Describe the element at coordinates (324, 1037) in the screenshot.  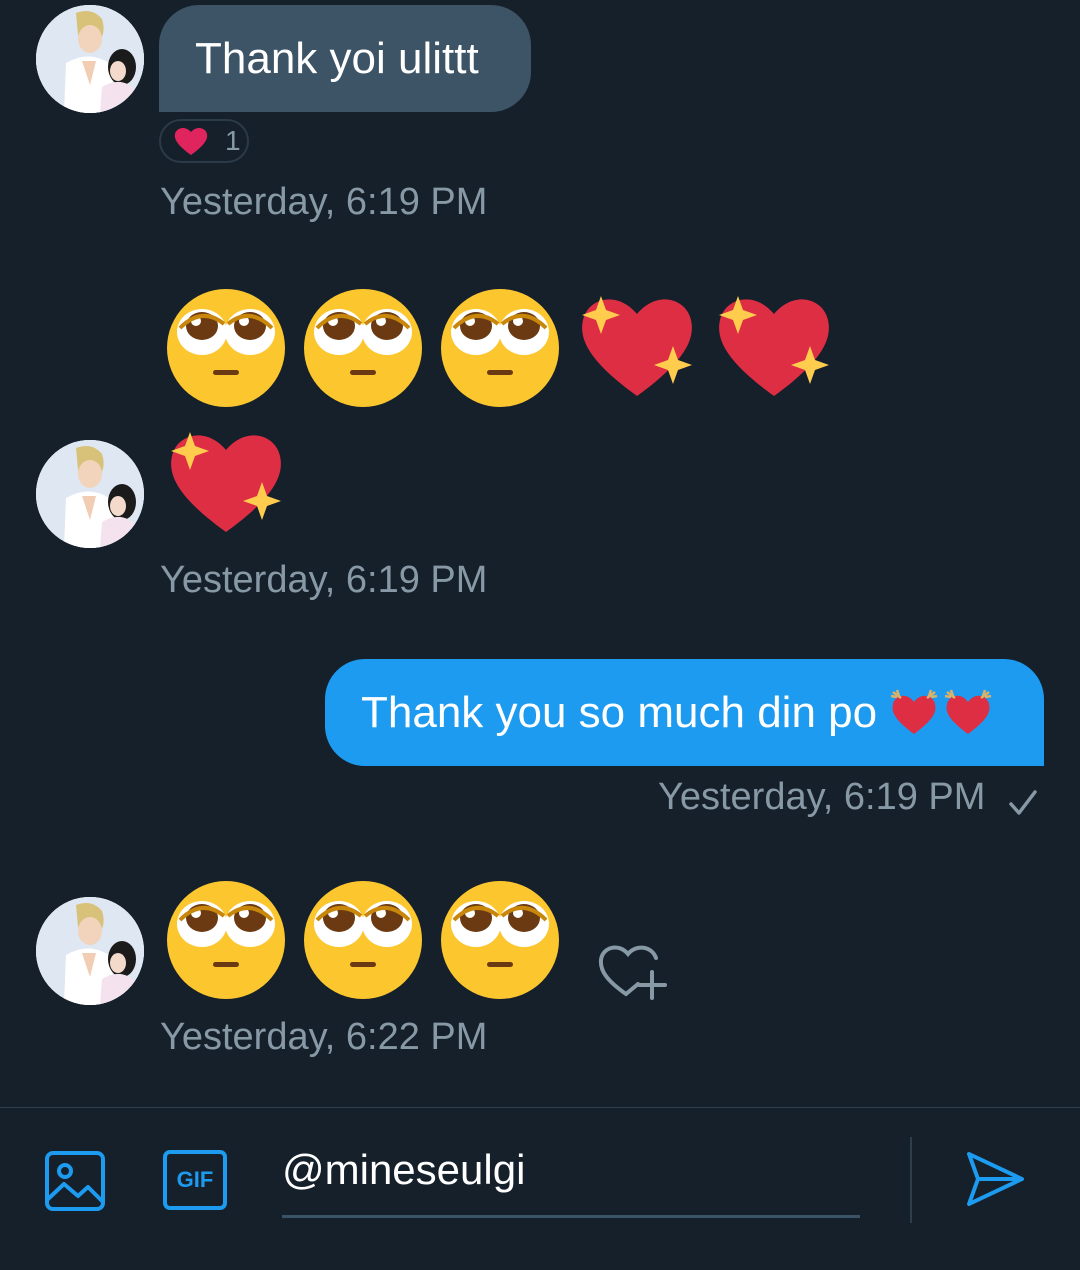
I see `timestamp: Yesterday, 6:22 PM` at that location.